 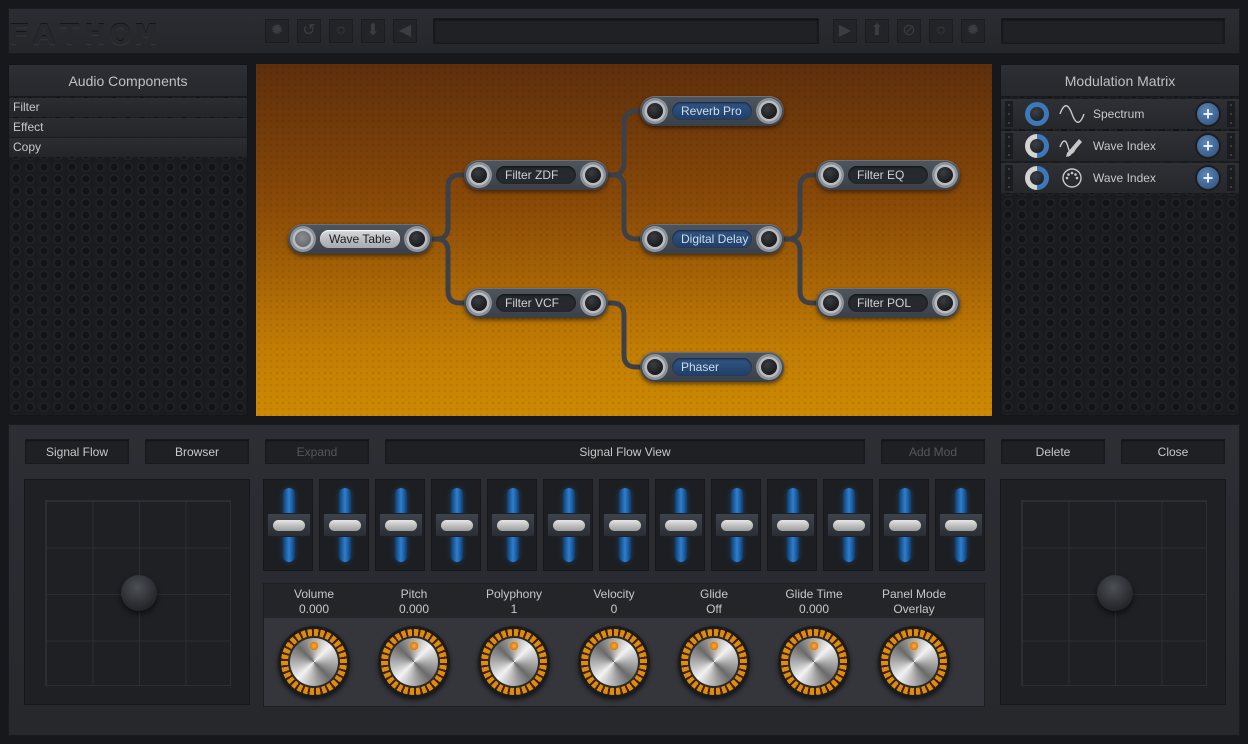 What do you see at coordinates (314, 662) in the screenshot?
I see `knob-volume` at bounding box center [314, 662].